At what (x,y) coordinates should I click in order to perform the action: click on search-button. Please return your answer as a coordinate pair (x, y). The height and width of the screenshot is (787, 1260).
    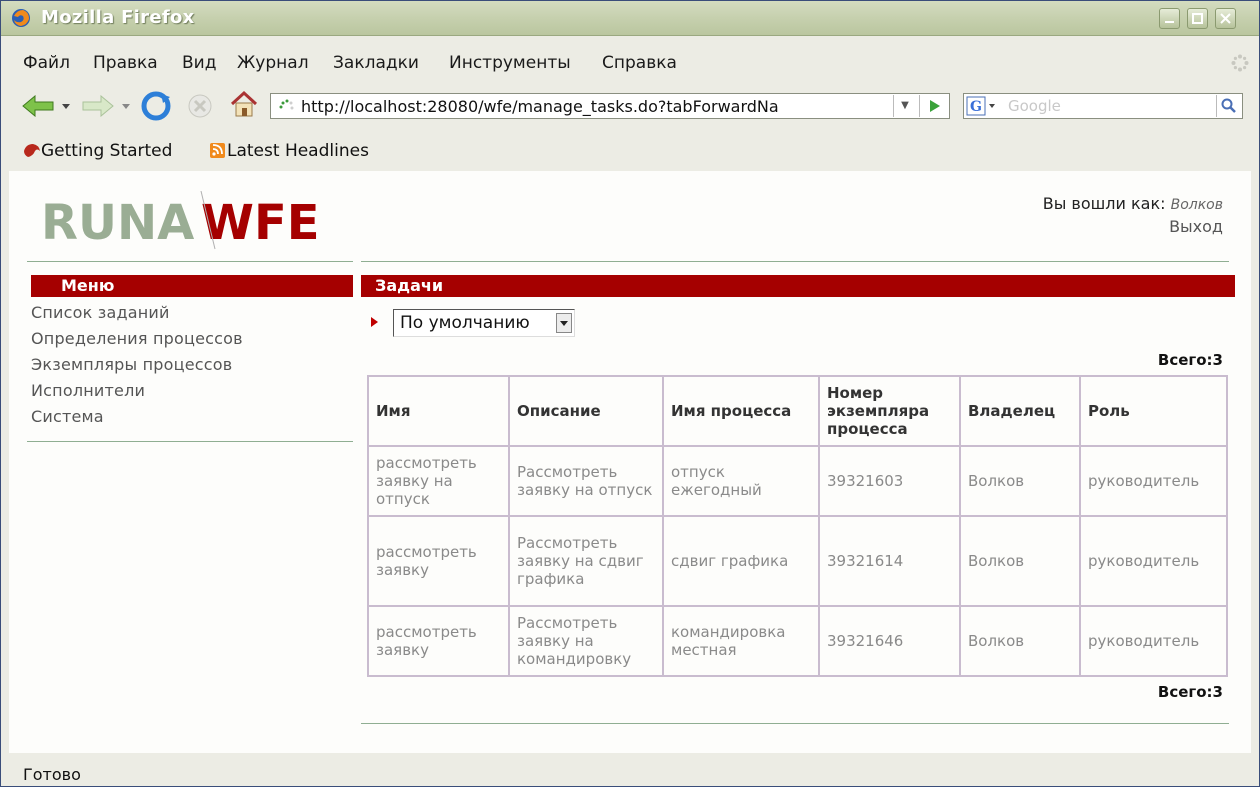
    Looking at the image, I should click on (1228, 106).